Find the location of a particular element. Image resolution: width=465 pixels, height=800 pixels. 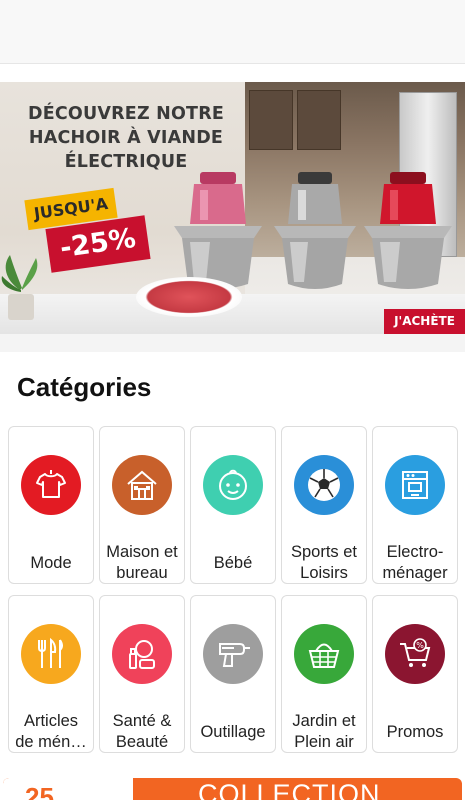

collection-promo-banner: 25 COLLECTION is located at coordinates (232, 789).